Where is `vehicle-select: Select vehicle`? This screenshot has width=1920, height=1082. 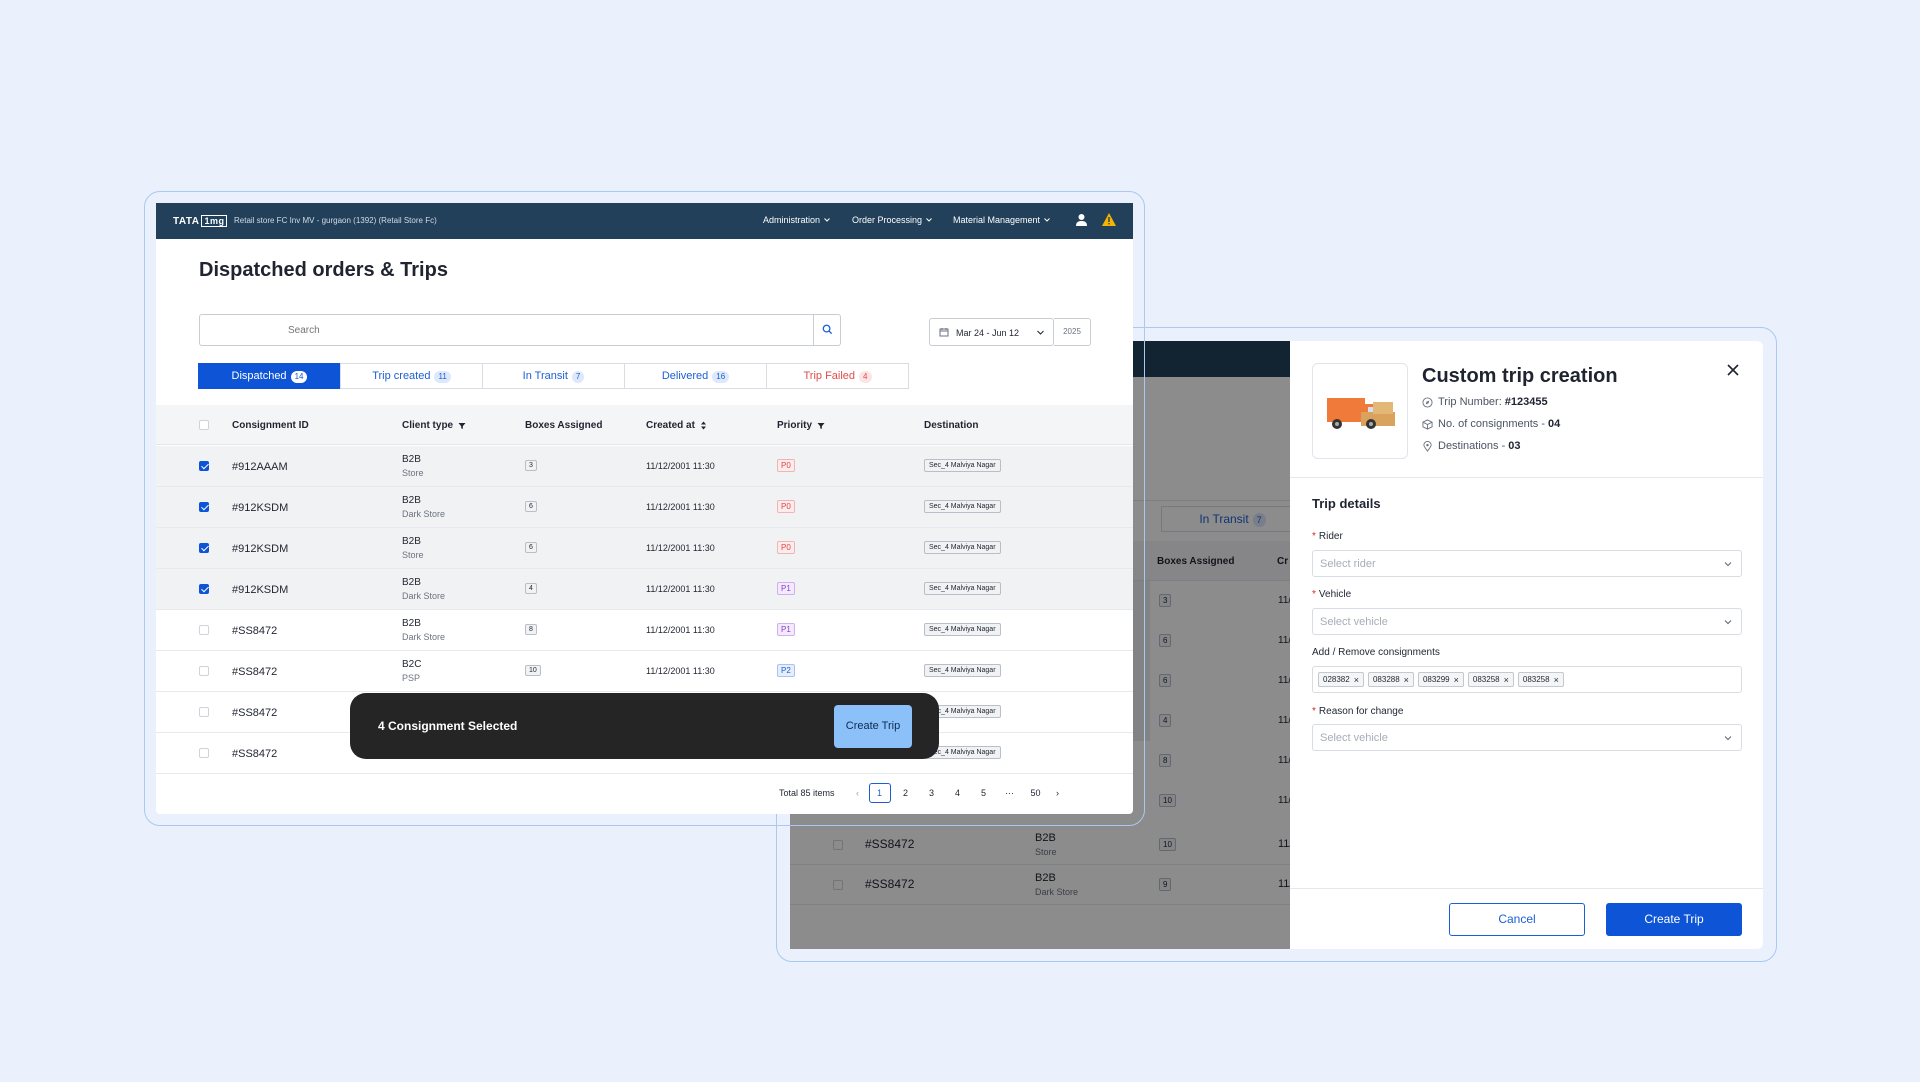 vehicle-select: Select vehicle is located at coordinates (1527, 621).